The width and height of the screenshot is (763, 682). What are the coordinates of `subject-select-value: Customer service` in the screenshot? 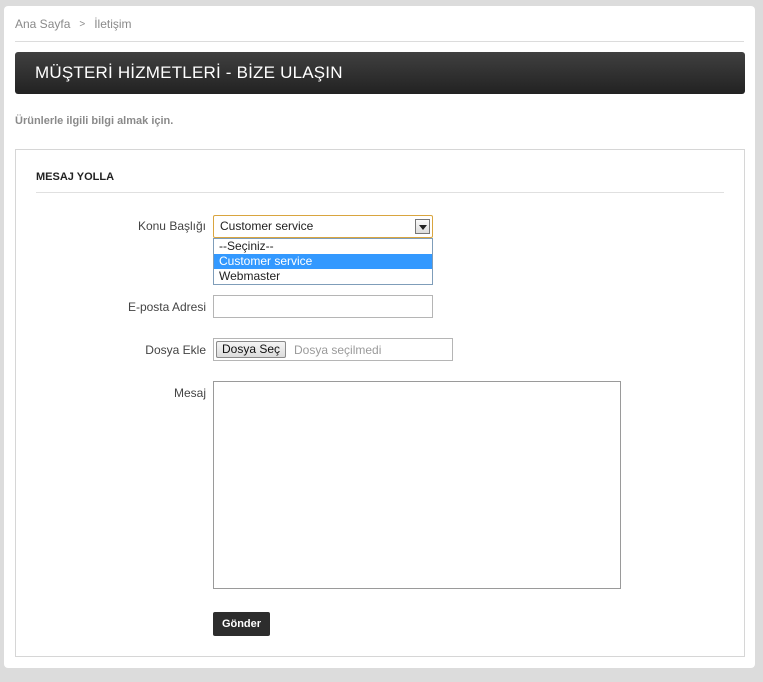 It's located at (267, 226).